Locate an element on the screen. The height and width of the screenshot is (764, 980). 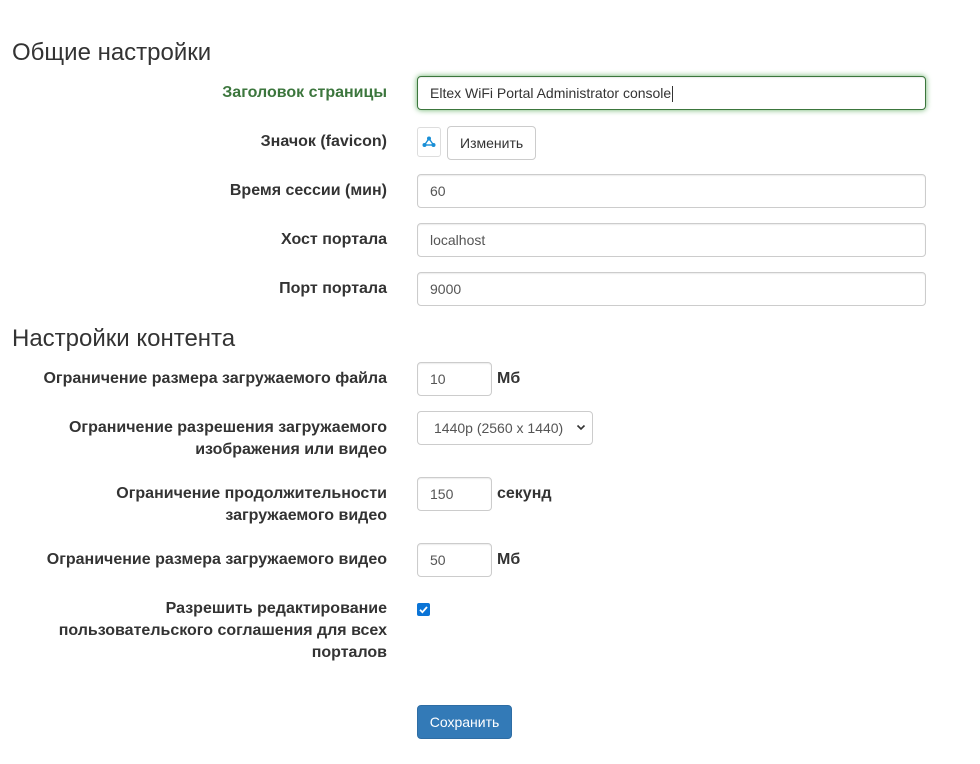
favicon-change-button: Изменить is located at coordinates (492, 143).